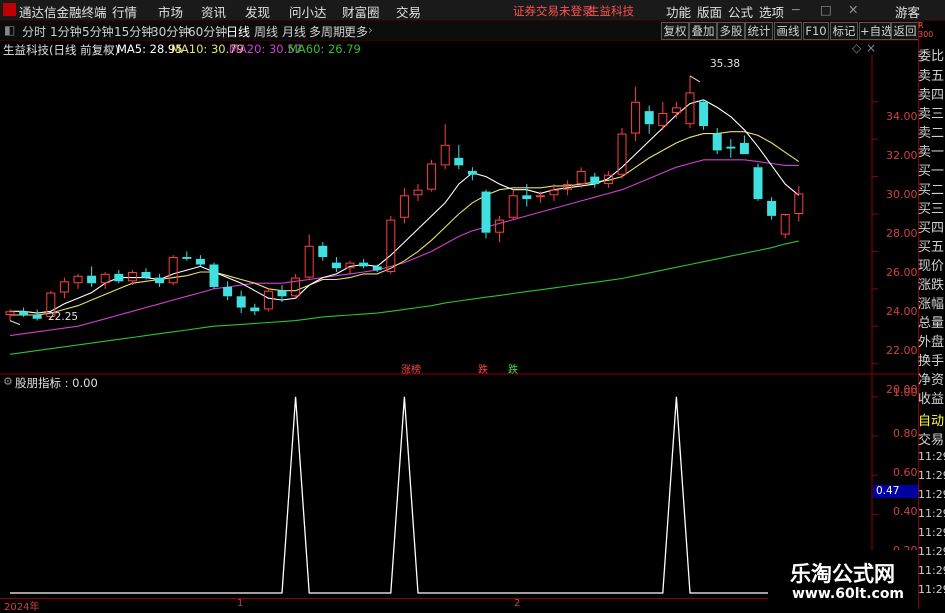 Image resolution: width=945 pixels, height=613 pixels. Describe the element at coordinates (709, 11) in the screenshot. I see `menu-item-banmian: 版面` at that location.